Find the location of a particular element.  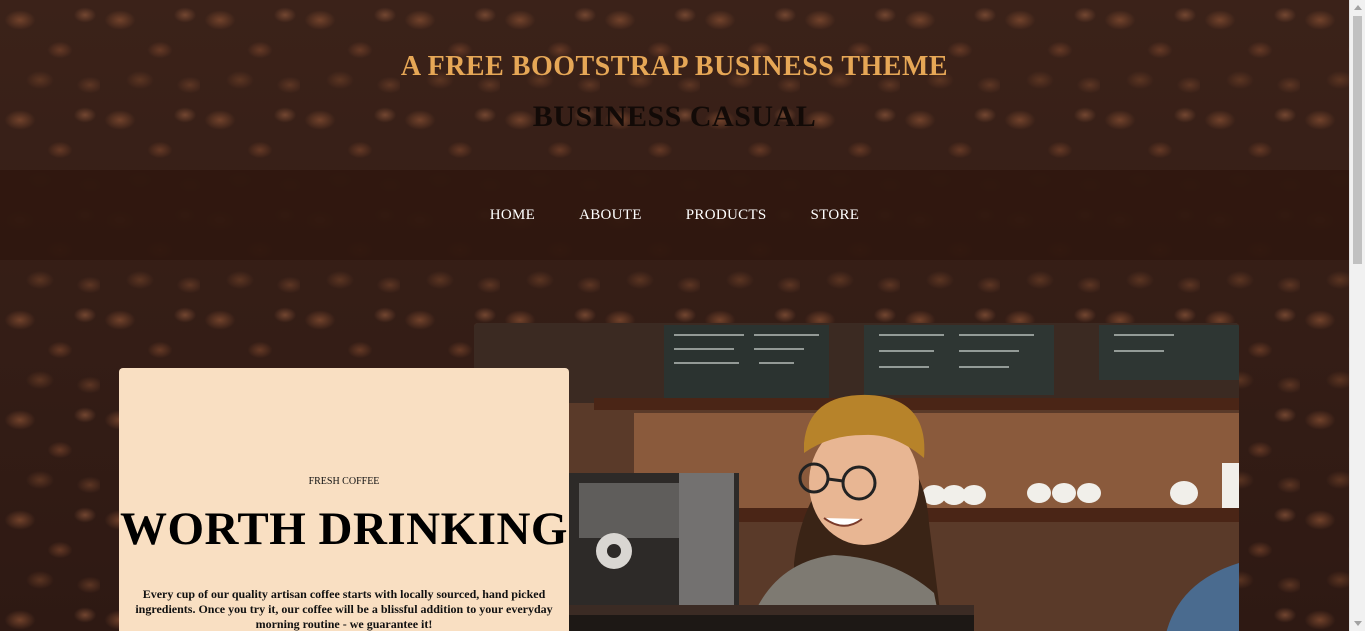

intro-heading: WORTH DRINKING is located at coordinates (344, 529).